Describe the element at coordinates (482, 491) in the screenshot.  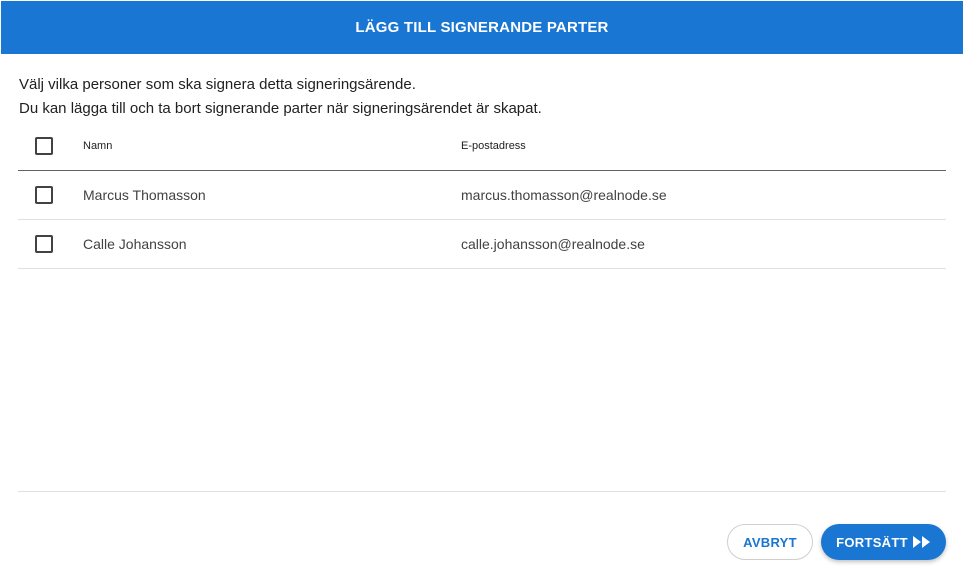
I see `footer-divider` at that location.